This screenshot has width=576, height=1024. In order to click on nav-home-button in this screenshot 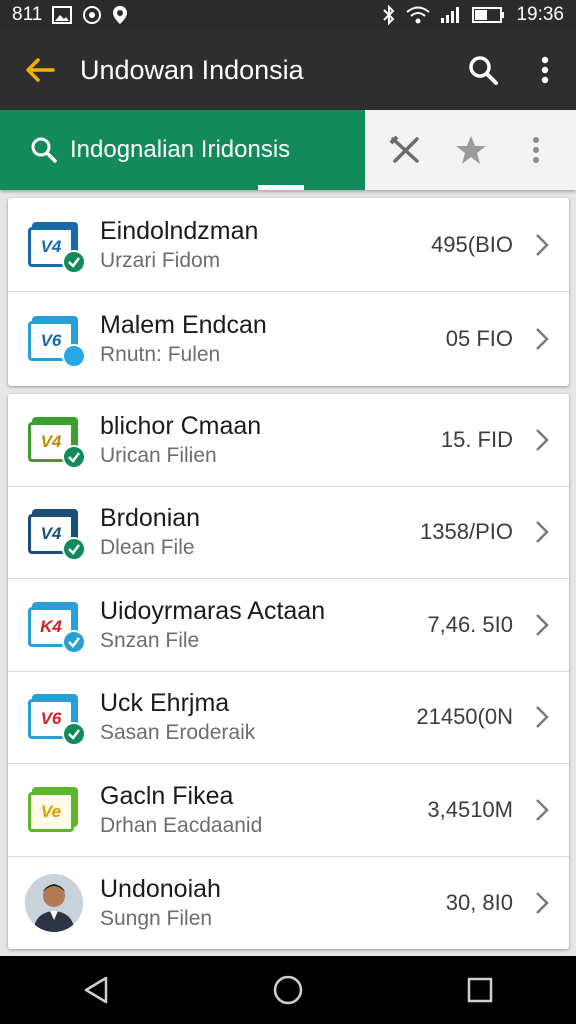, I will do `click(288, 990)`.